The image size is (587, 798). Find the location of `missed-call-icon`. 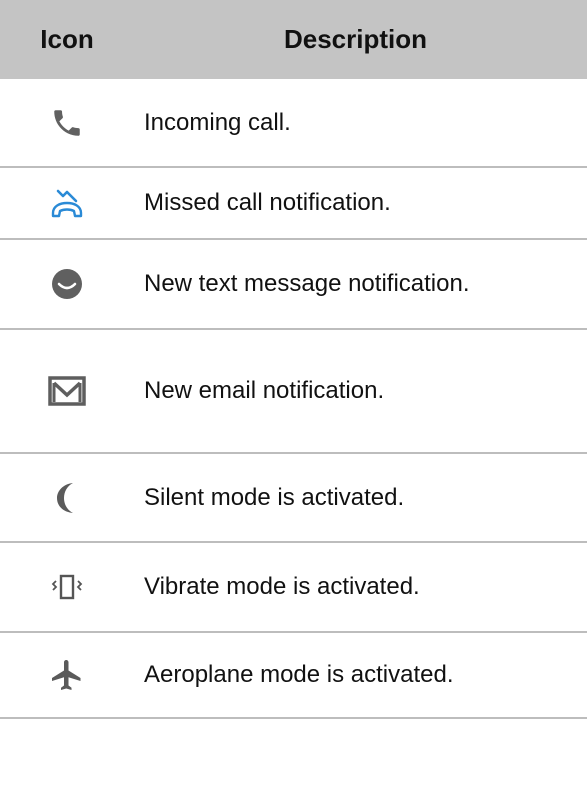

missed-call-icon is located at coordinates (67, 203).